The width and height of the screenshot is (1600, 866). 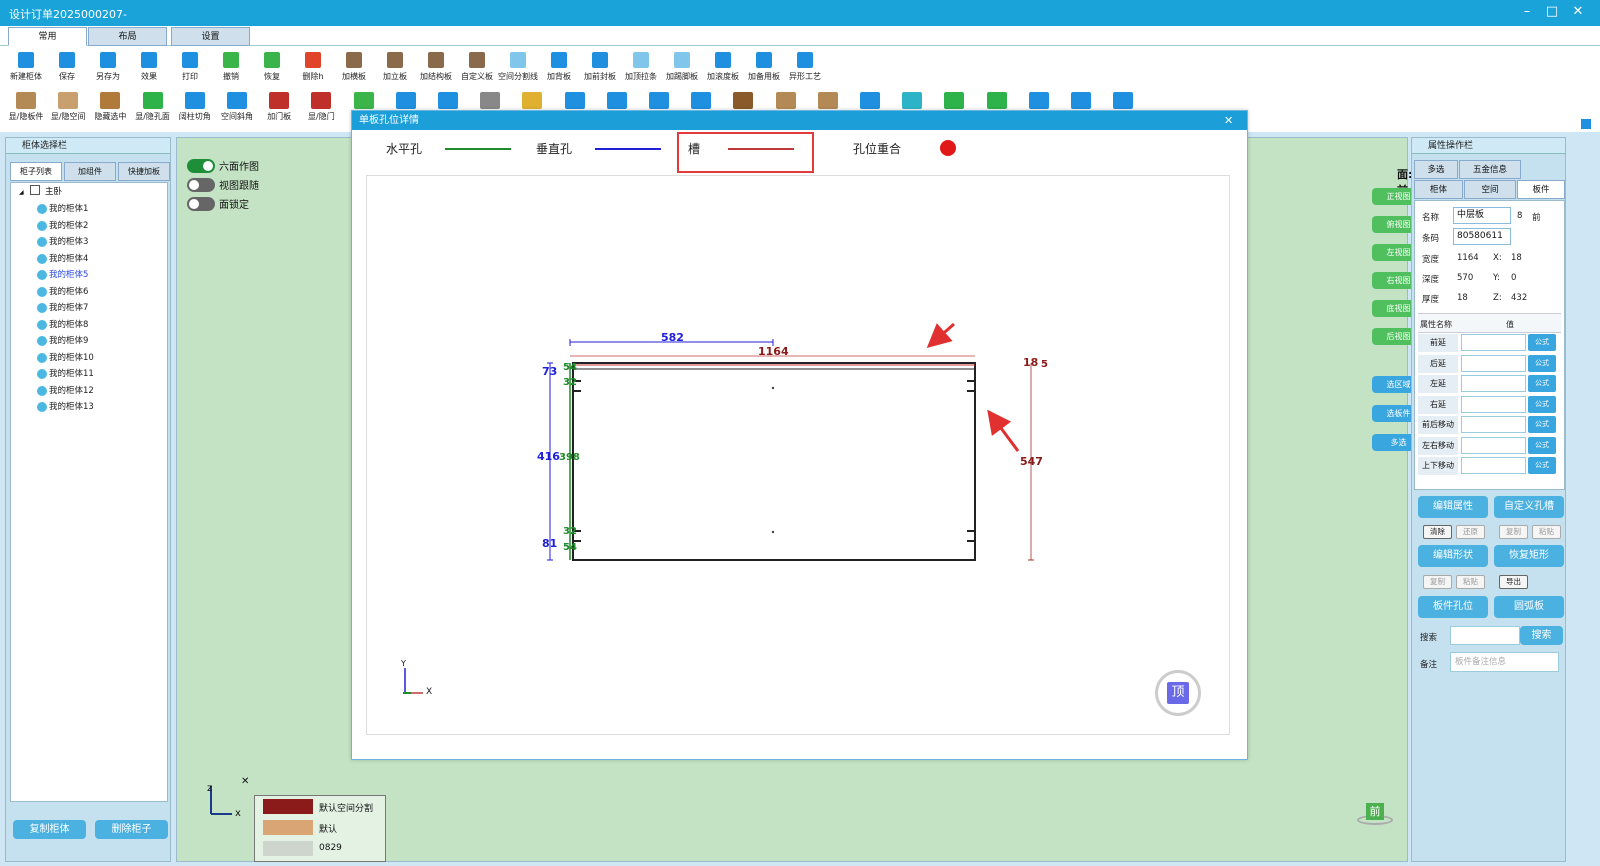 What do you see at coordinates (245, 781) in the screenshot?
I see `axis-close-icon: ✕` at bounding box center [245, 781].